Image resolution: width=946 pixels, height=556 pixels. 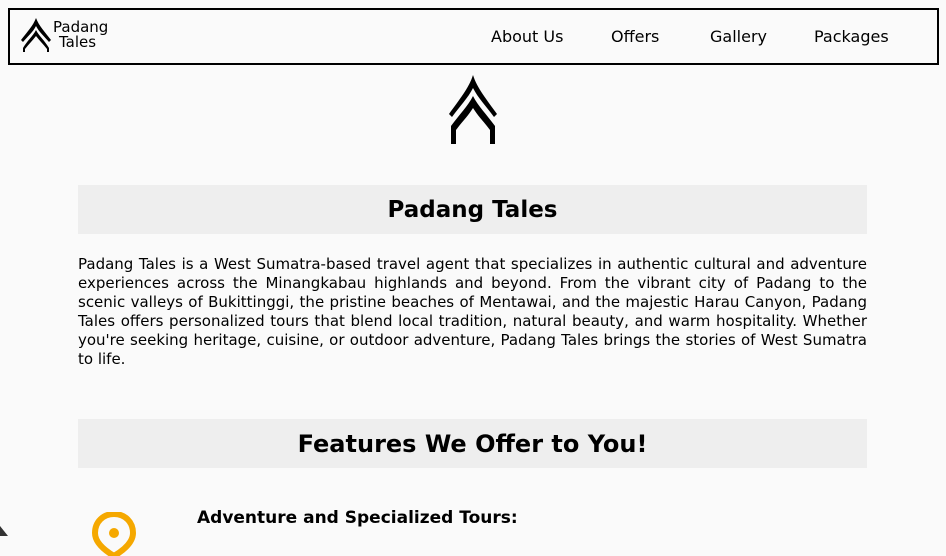 I want to click on brand-name-line2: Tales, so click(x=78, y=42).